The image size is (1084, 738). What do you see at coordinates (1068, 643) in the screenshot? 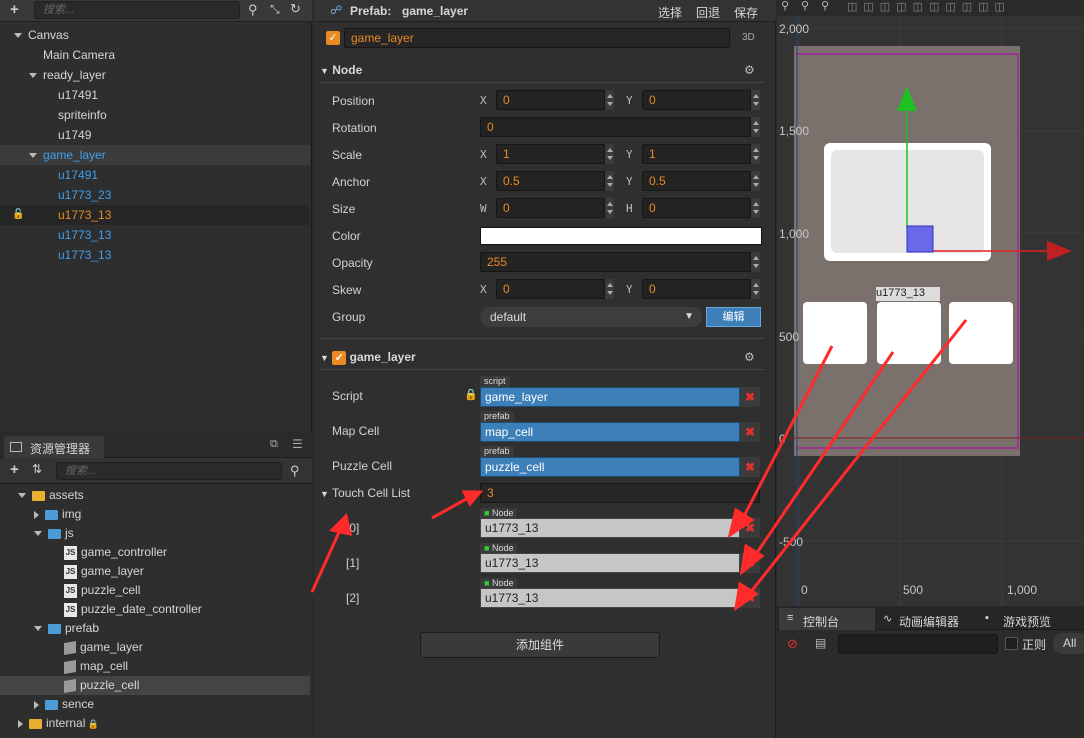
I see `log-level-select: All` at bounding box center [1068, 643].